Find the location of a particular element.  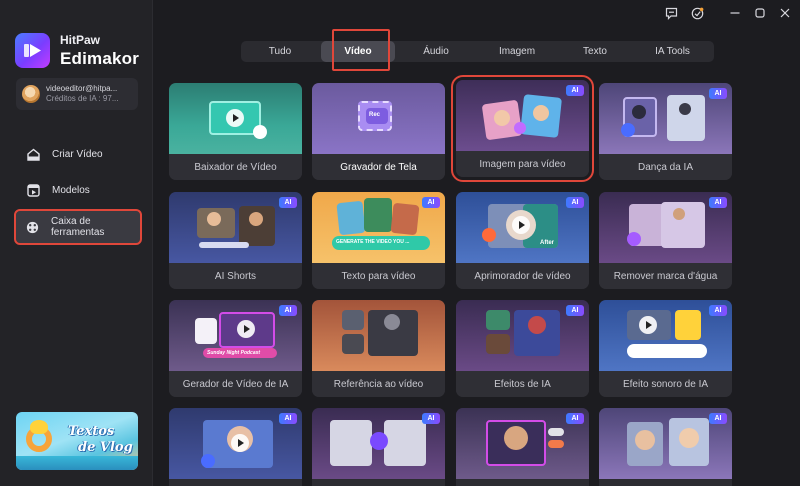

category-tabs: Tudo Vídeo Áudio Imagem Texto IA Tools is located at coordinates (477, 51).